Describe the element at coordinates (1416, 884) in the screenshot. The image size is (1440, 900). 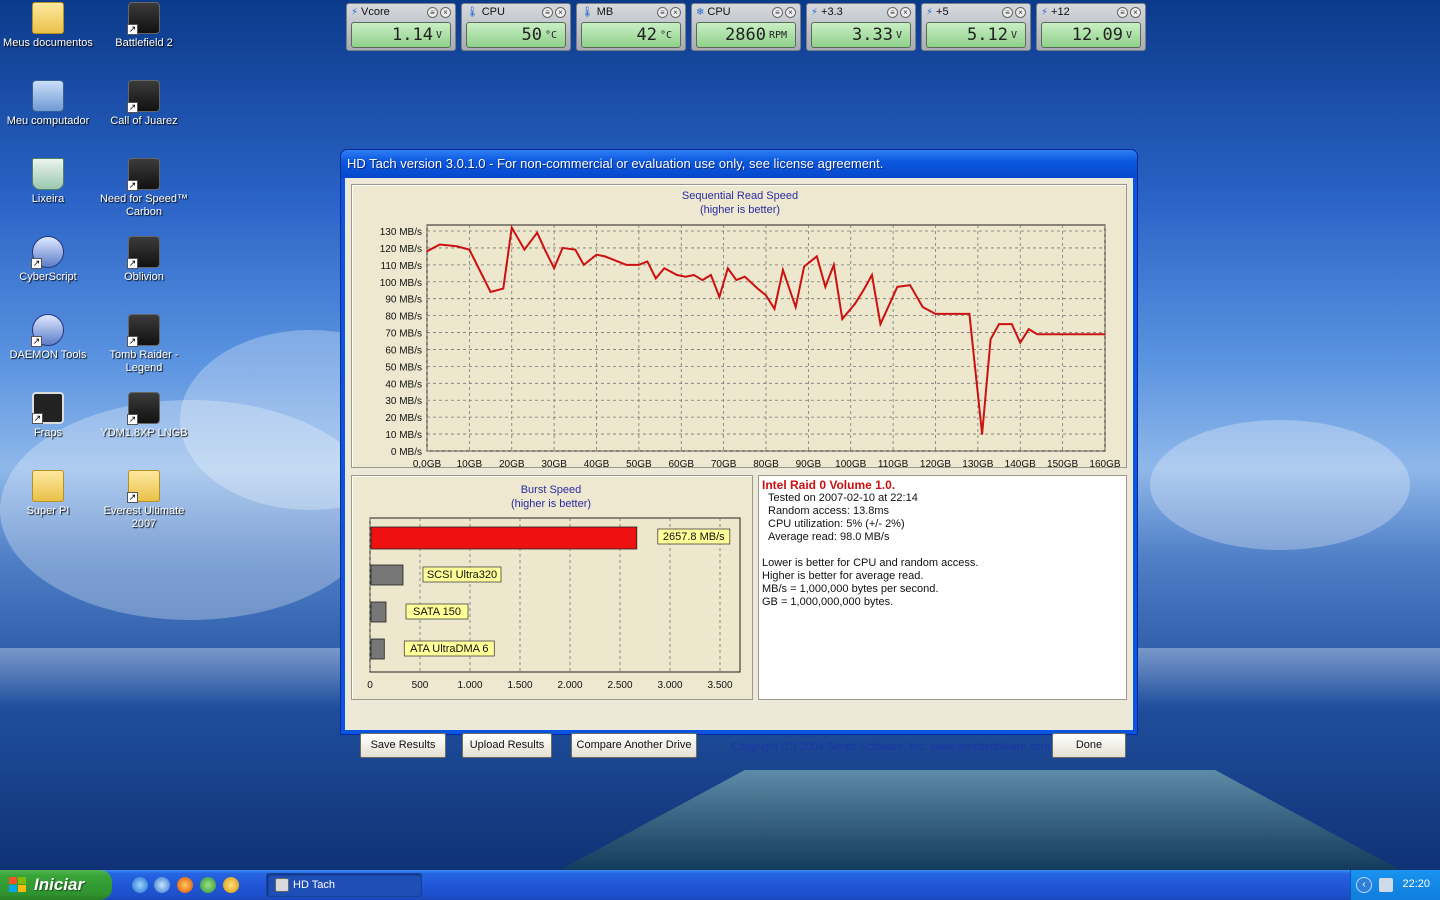
I see `clock: 22:20` at that location.